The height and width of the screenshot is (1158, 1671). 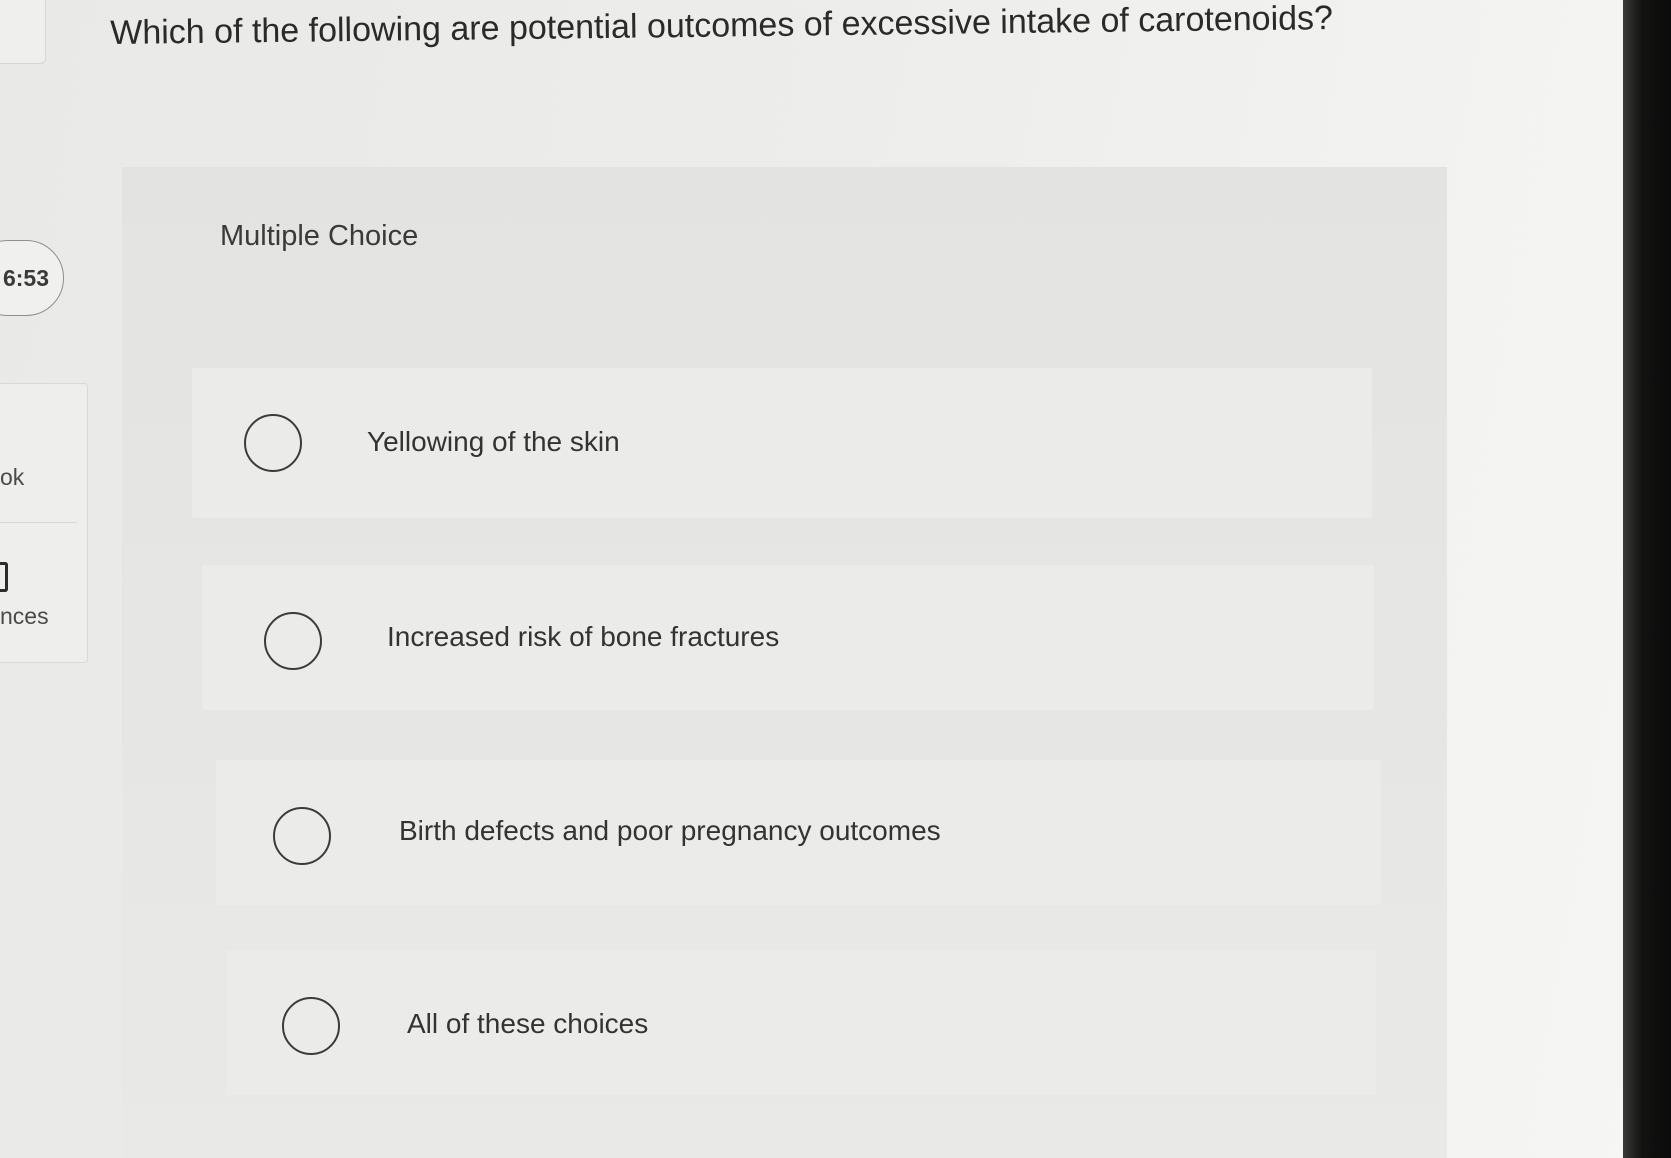 What do you see at coordinates (319, 236) in the screenshot?
I see `question-type-label: Multiple Choice` at bounding box center [319, 236].